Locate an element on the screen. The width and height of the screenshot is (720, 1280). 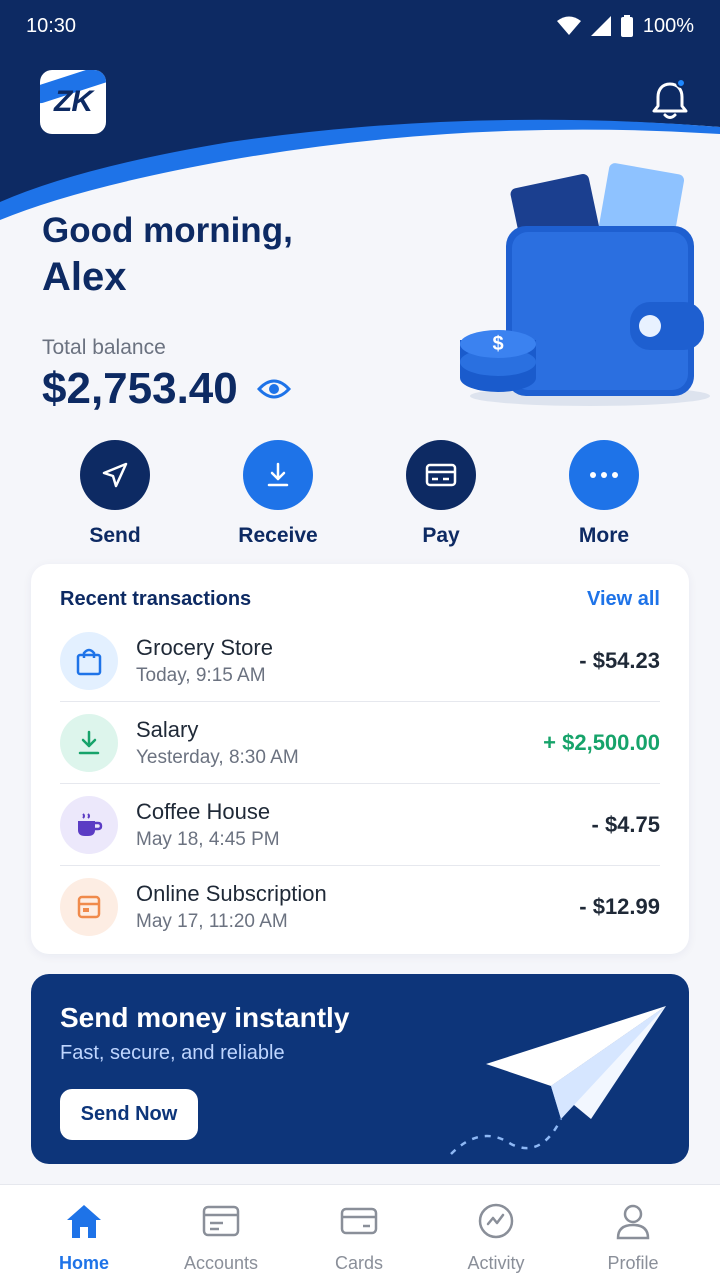
nav-activity-label: Activity is located at coordinates (496, 1263).